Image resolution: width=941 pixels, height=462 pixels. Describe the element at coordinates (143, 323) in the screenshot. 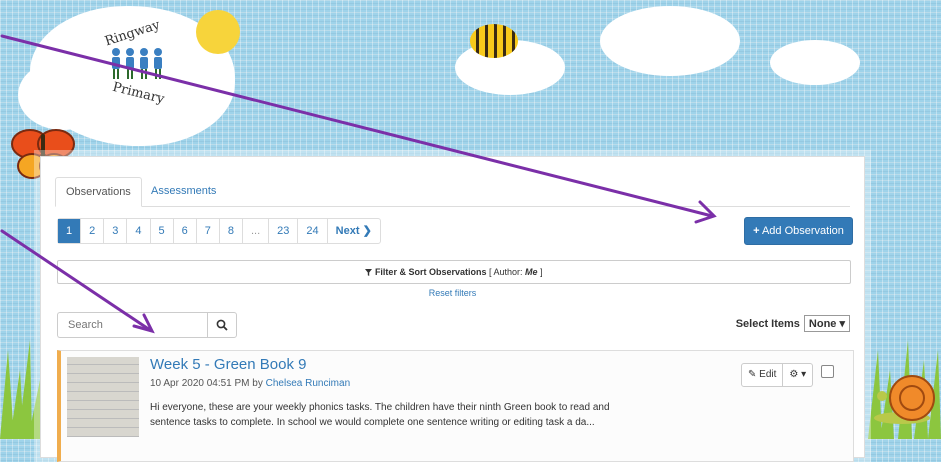

I see `arrow-head-search` at that location.